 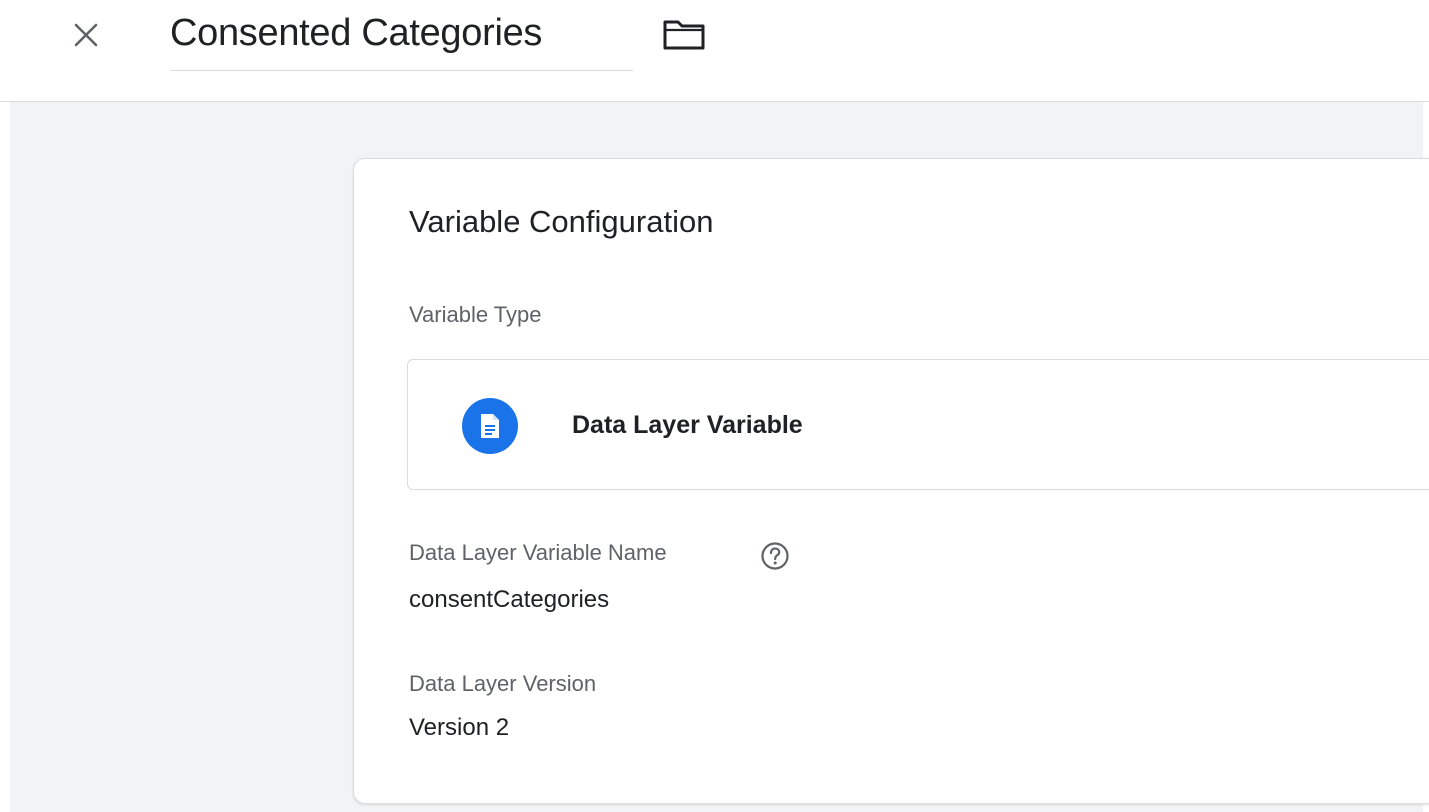 What do you see at coordinates (538, 552) in the screenshot?
I see `dlv-name-label: Data Layer Variable Name` at bounding box center [538, 552].